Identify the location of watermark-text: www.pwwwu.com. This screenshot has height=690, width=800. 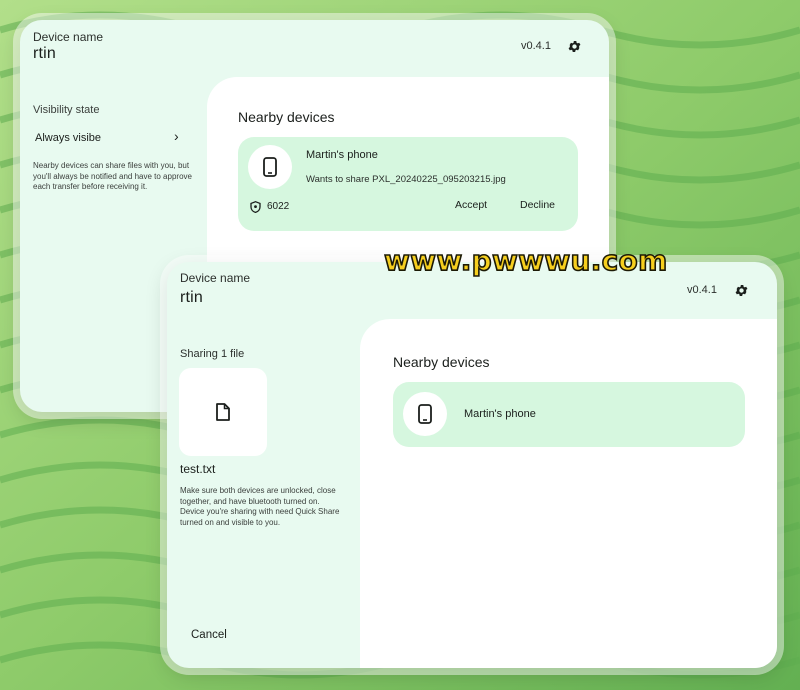
(525, 260).